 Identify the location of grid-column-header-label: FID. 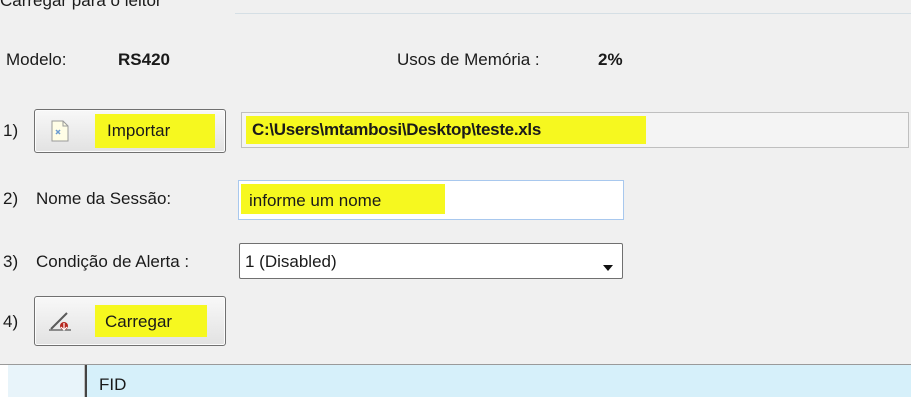
(113, 384).